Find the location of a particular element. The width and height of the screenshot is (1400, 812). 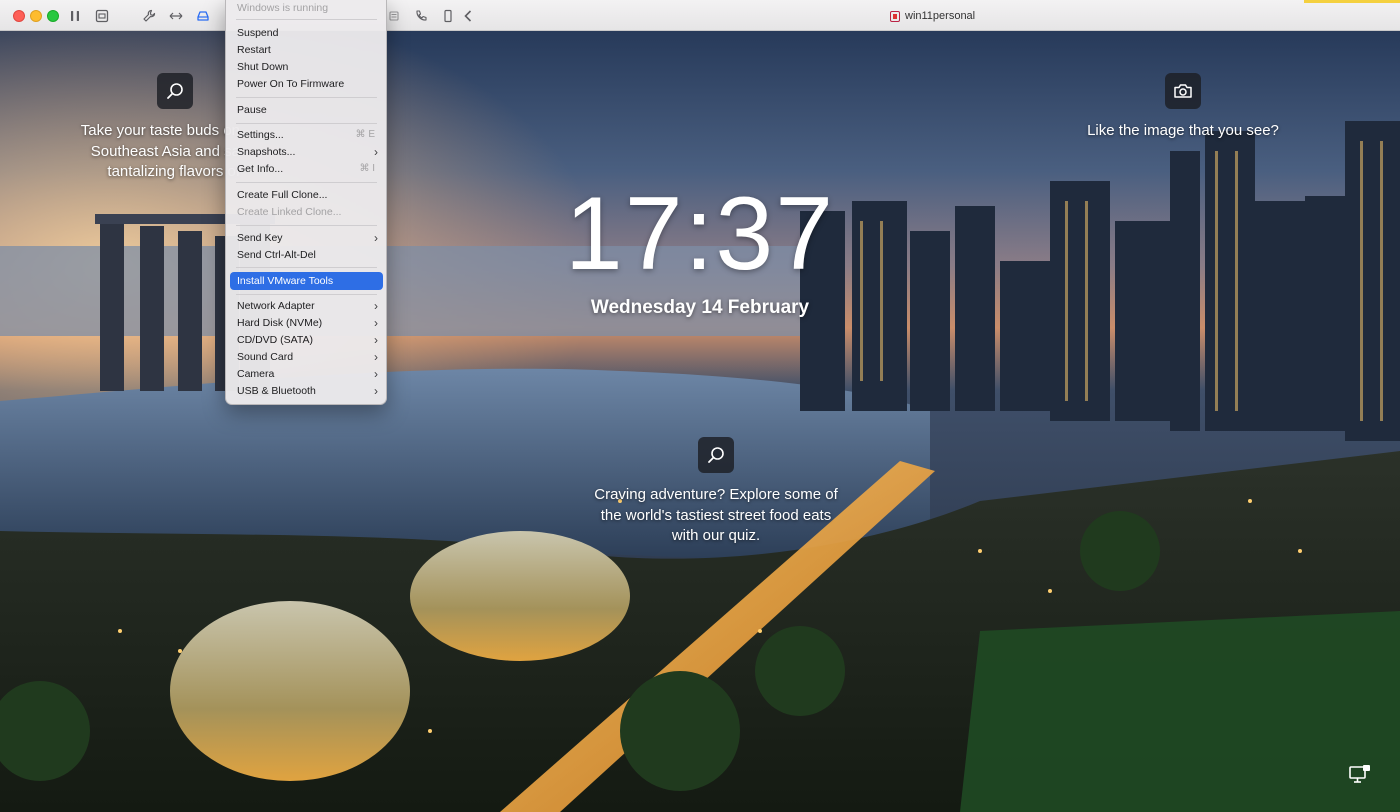

disk-drive-icon is located at coordinates (203, 16).